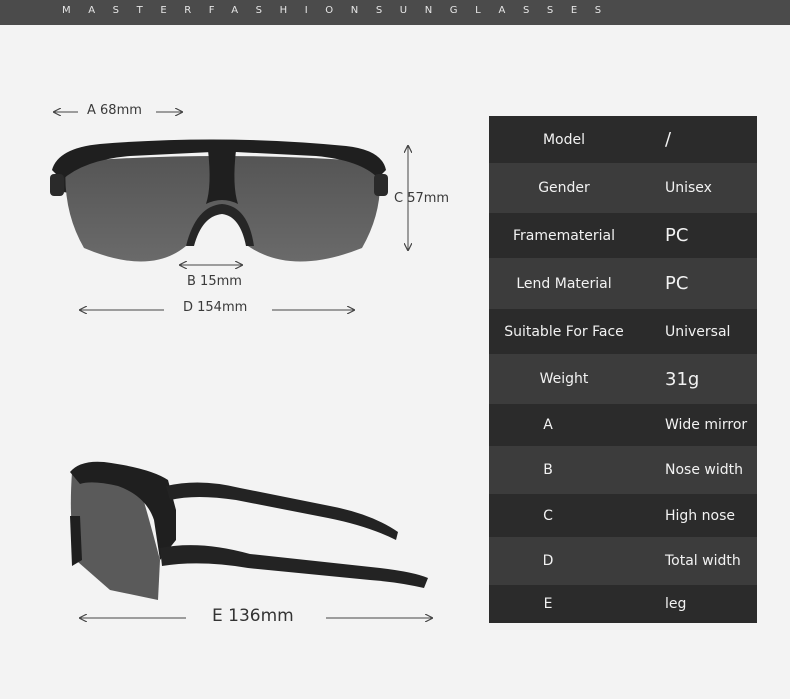 The width and height of the screenshot is (790, 699). I want to click on spec-label: C, so click(548, 515).